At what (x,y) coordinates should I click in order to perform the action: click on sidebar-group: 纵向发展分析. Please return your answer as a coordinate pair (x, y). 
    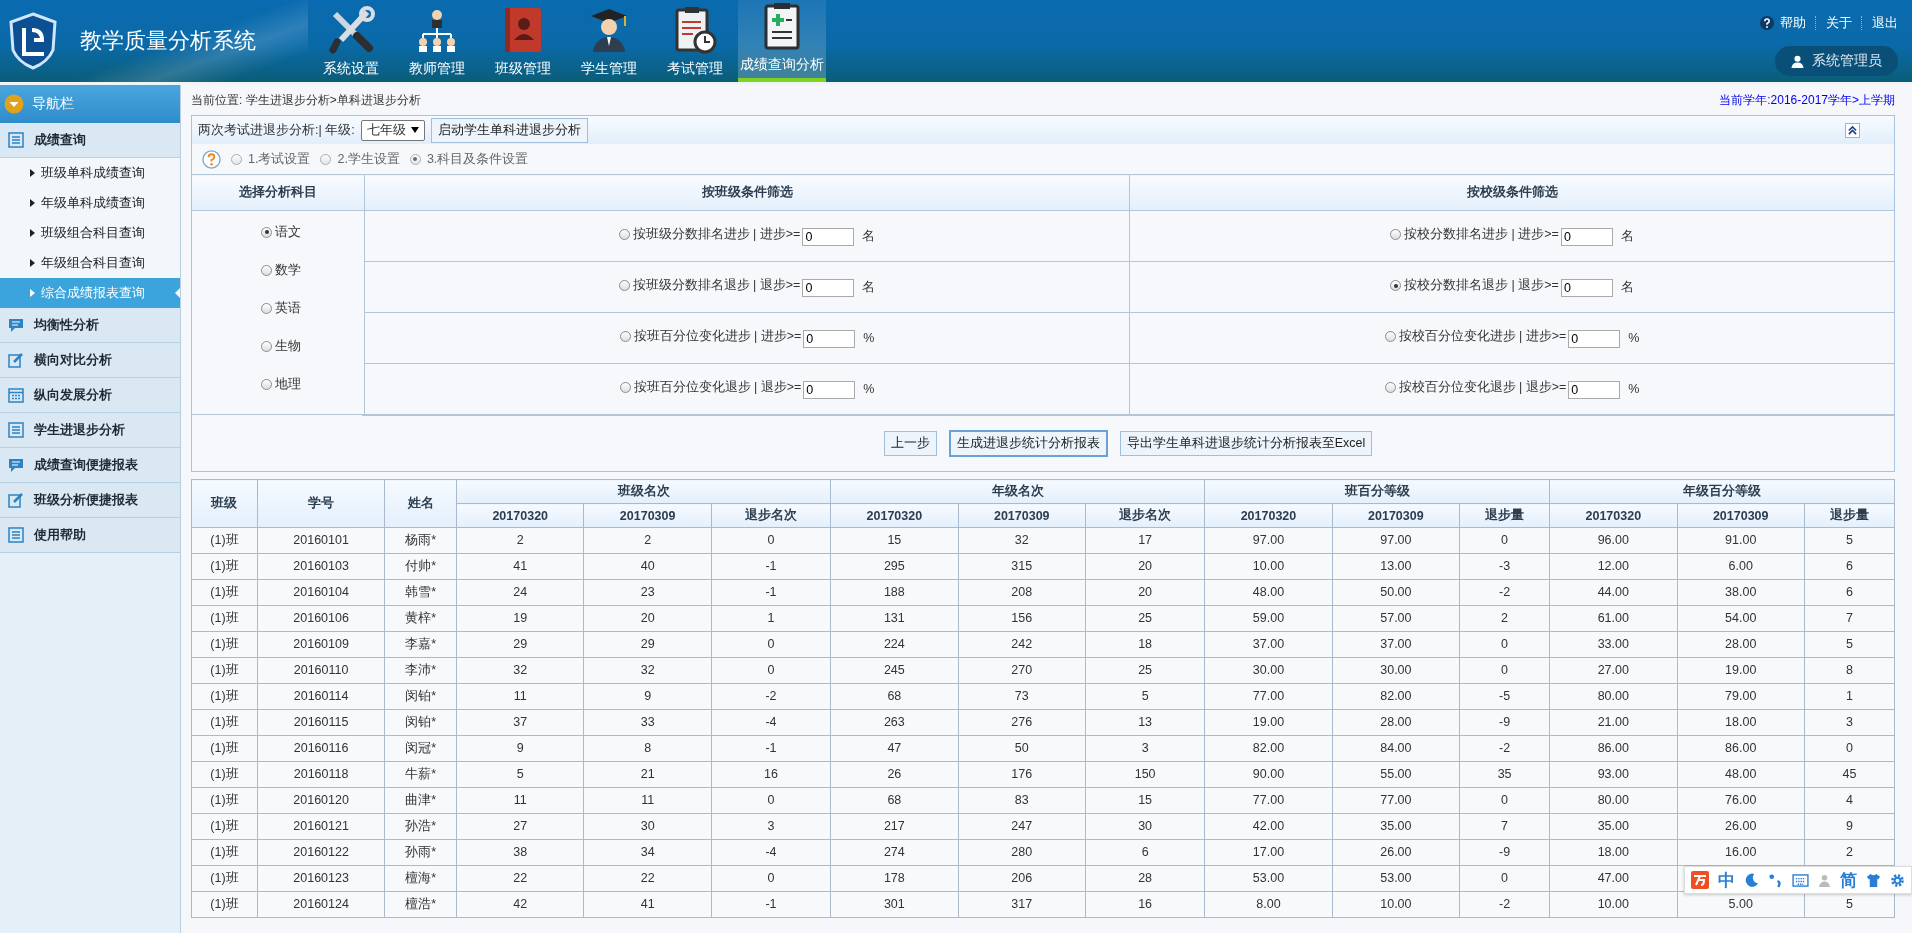
    Looking at the image, I should click on (90, 395).